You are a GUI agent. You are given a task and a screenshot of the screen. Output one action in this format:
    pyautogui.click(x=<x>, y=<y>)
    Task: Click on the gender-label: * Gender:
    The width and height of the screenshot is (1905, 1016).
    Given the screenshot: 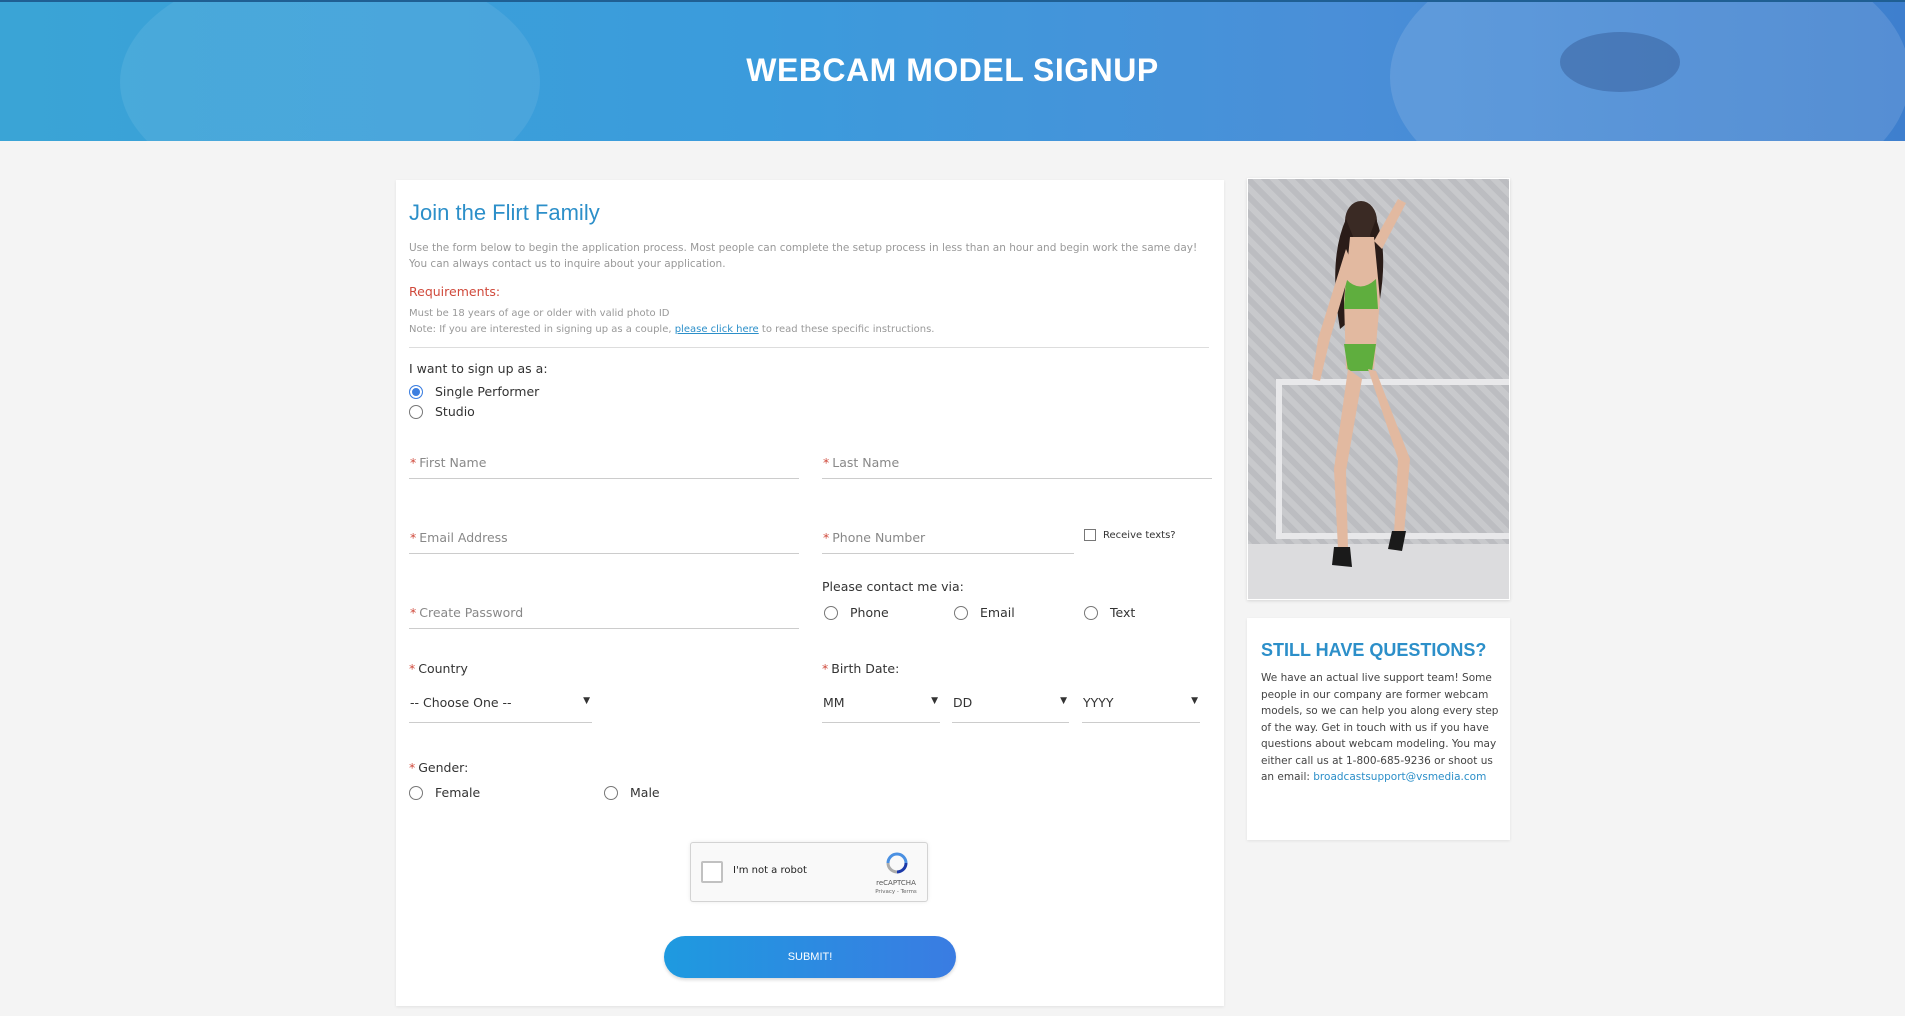 What is the action you would take?
    pyautogui.click(x=438, y=767)
    